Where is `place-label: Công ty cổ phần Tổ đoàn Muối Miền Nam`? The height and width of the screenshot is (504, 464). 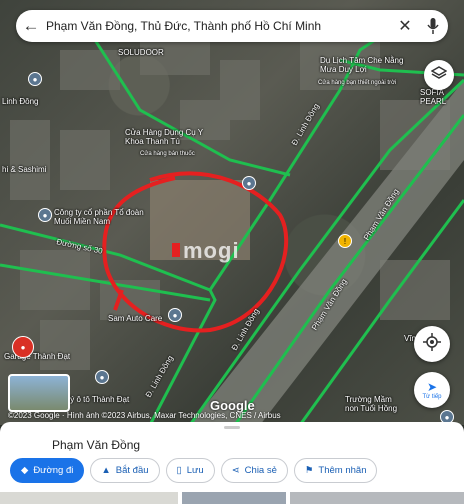 place-label: Công ty cổ phần Tổ đoàn Muối Miền Nam is located at coordinates (99, 217).